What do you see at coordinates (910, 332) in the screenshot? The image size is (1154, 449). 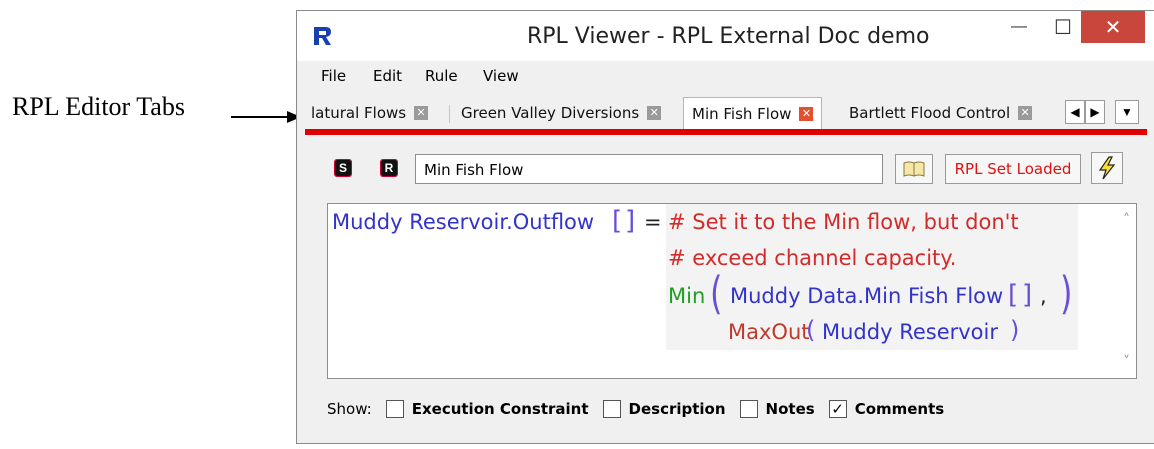 I see `arg2-slot: Muddy Reservoir` at bounding box center [910, 332].